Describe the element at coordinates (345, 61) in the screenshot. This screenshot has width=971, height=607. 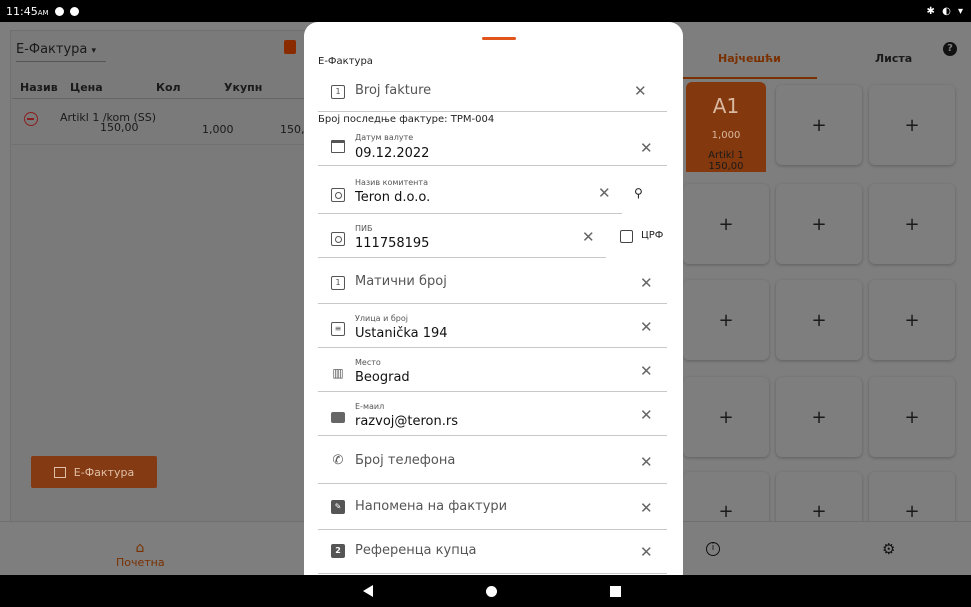
I see `sheet-title: Е-Фактура` at that location.